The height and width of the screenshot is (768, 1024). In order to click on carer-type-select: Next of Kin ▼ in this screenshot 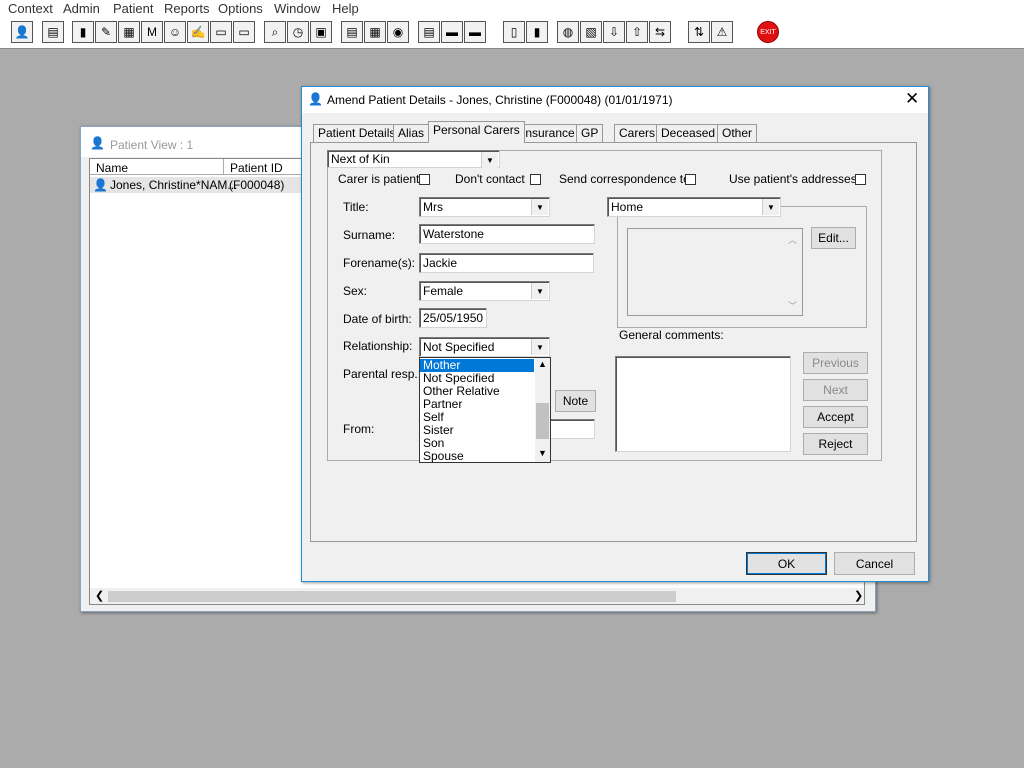, I will do `click(413, 159)`.